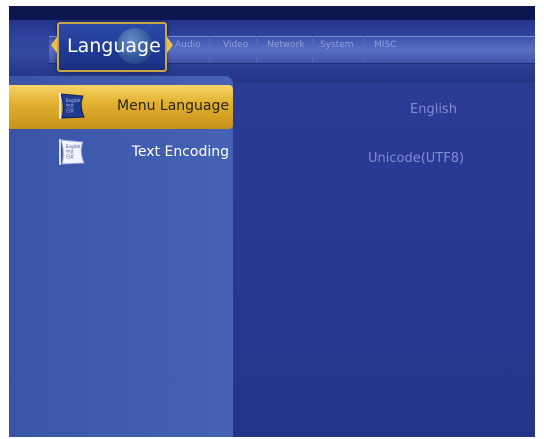 Image resolution: width=544 pixels, height=439 pixels. I want to click on tab-system: System, so click(337, 45).